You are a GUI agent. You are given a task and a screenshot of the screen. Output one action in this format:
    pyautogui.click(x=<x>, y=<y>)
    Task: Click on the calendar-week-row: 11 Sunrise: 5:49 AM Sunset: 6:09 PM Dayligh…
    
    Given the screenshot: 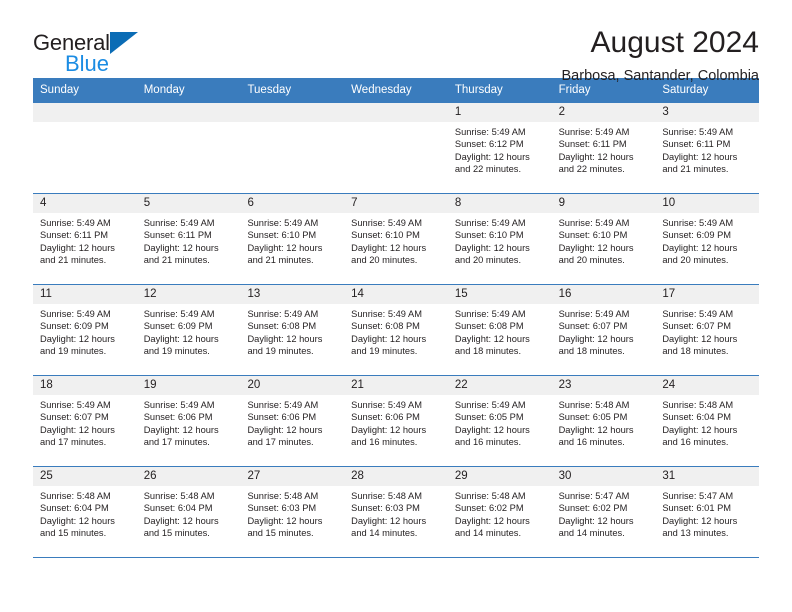 What is the action you would take?
    pyautogui.click(x=396, y=329)
    